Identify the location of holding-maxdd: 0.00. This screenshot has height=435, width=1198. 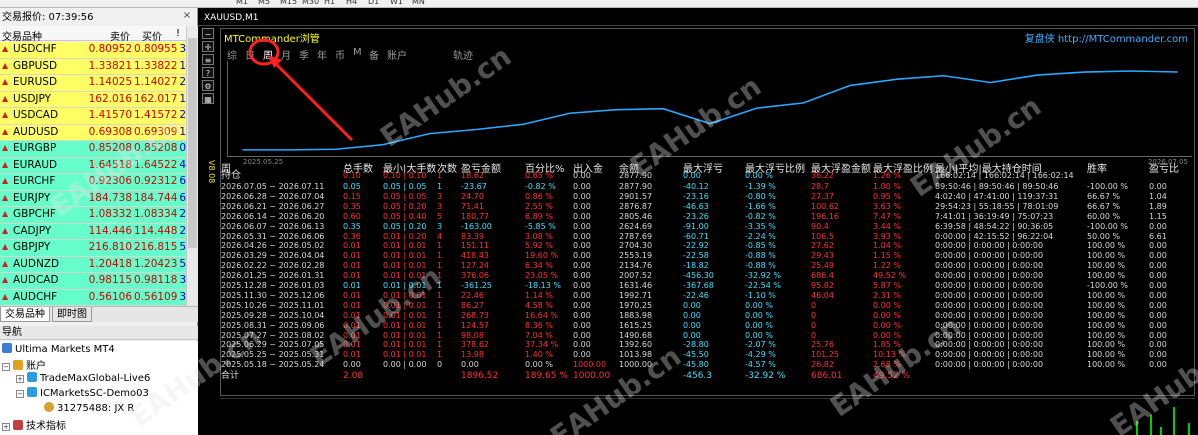
(692, 175).